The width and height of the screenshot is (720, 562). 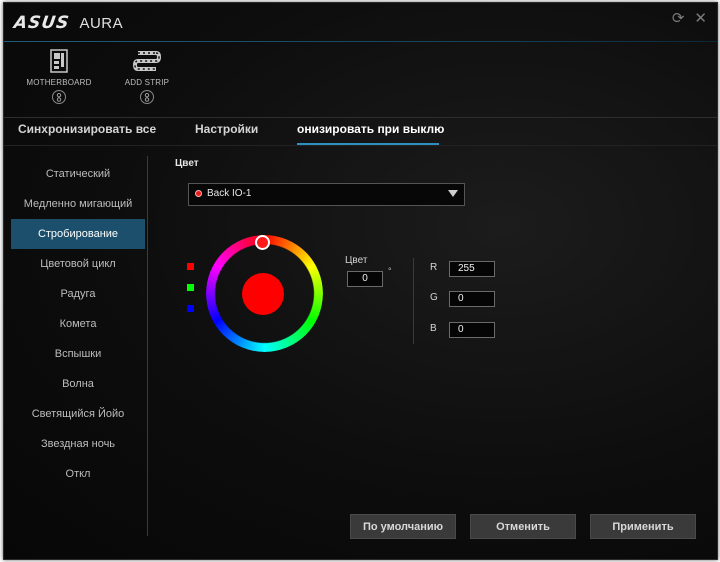 I want to click on sidebar-item-off: Откл, so click(x=78, y=474).